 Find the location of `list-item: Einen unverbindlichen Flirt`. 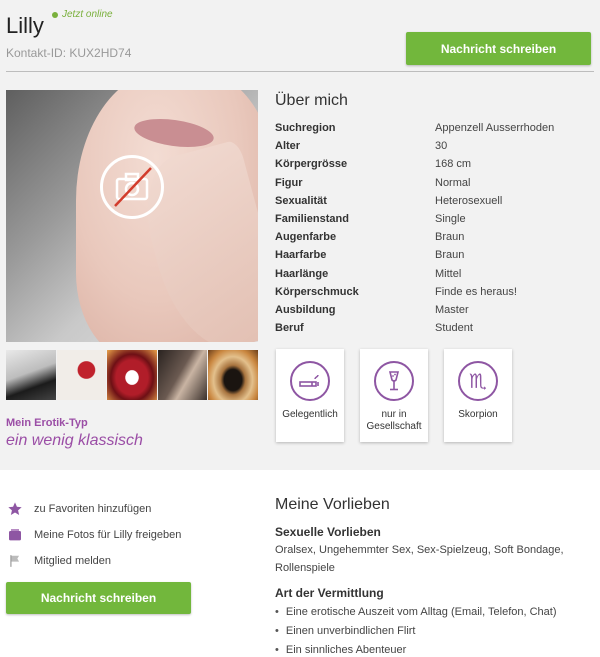

list-item: Einen unverbindlichen Flirt is located at coordinates (416, 630).